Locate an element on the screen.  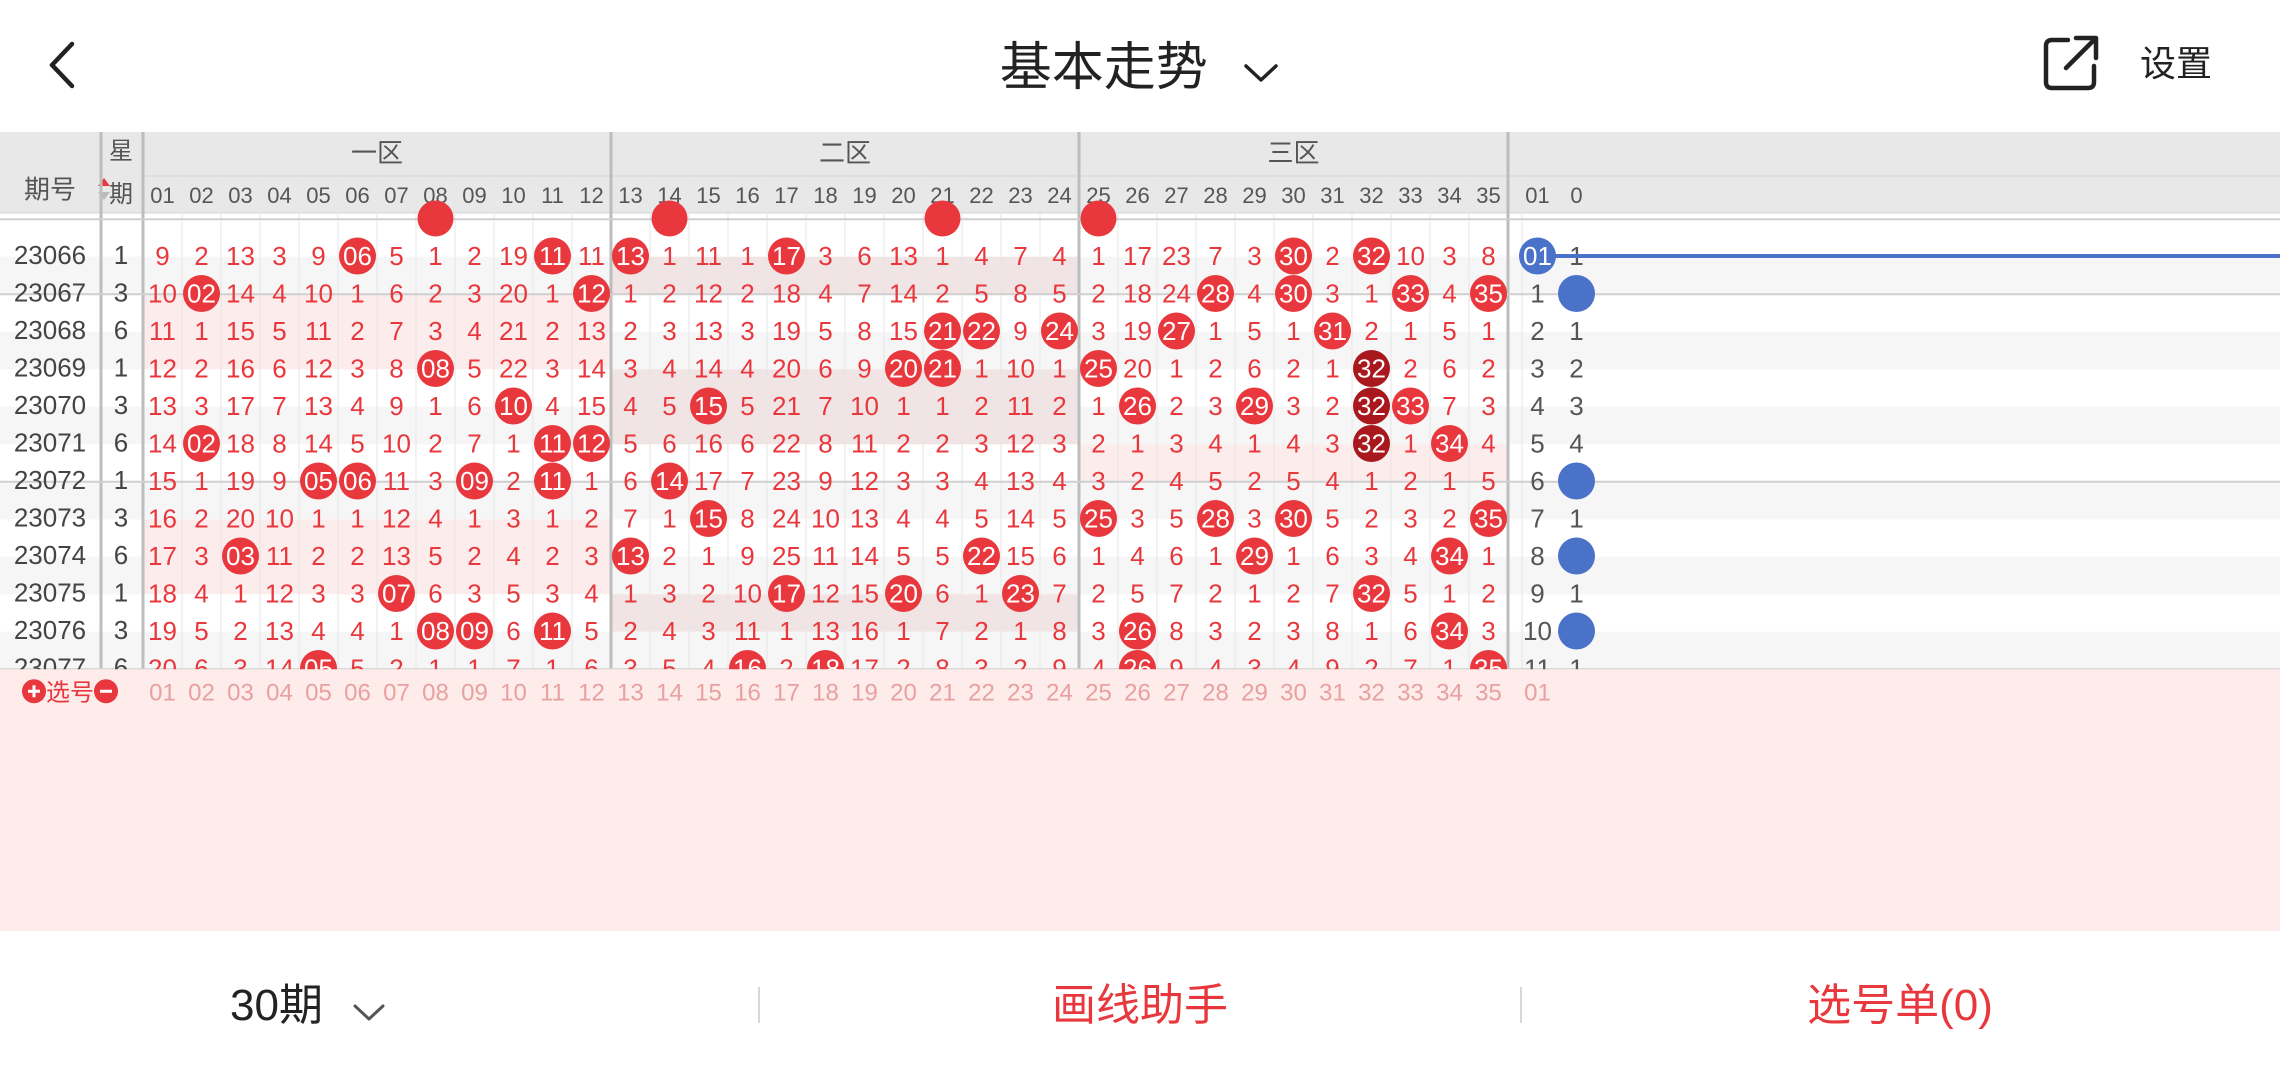
select-number-option: 18 is located at coordinates (825, 692).